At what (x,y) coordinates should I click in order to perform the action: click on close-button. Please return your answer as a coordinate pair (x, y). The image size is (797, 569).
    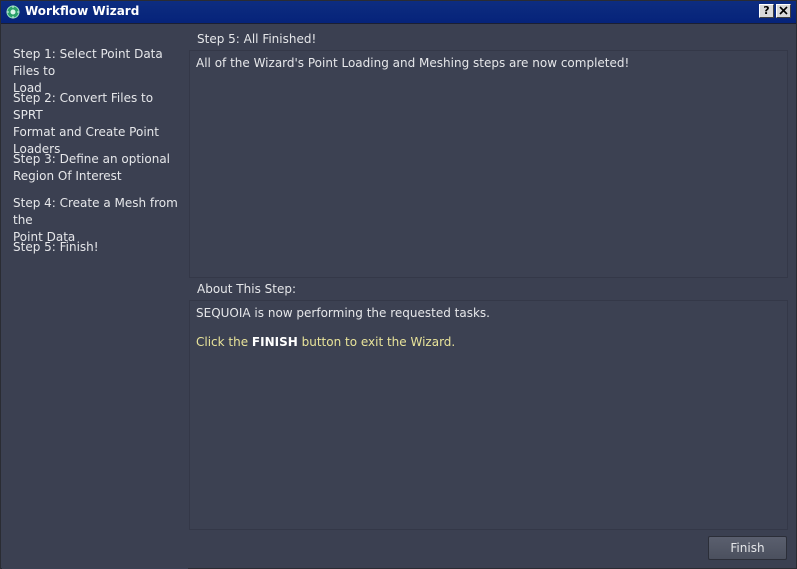
    Looking at the image, I should click on (783, 11).